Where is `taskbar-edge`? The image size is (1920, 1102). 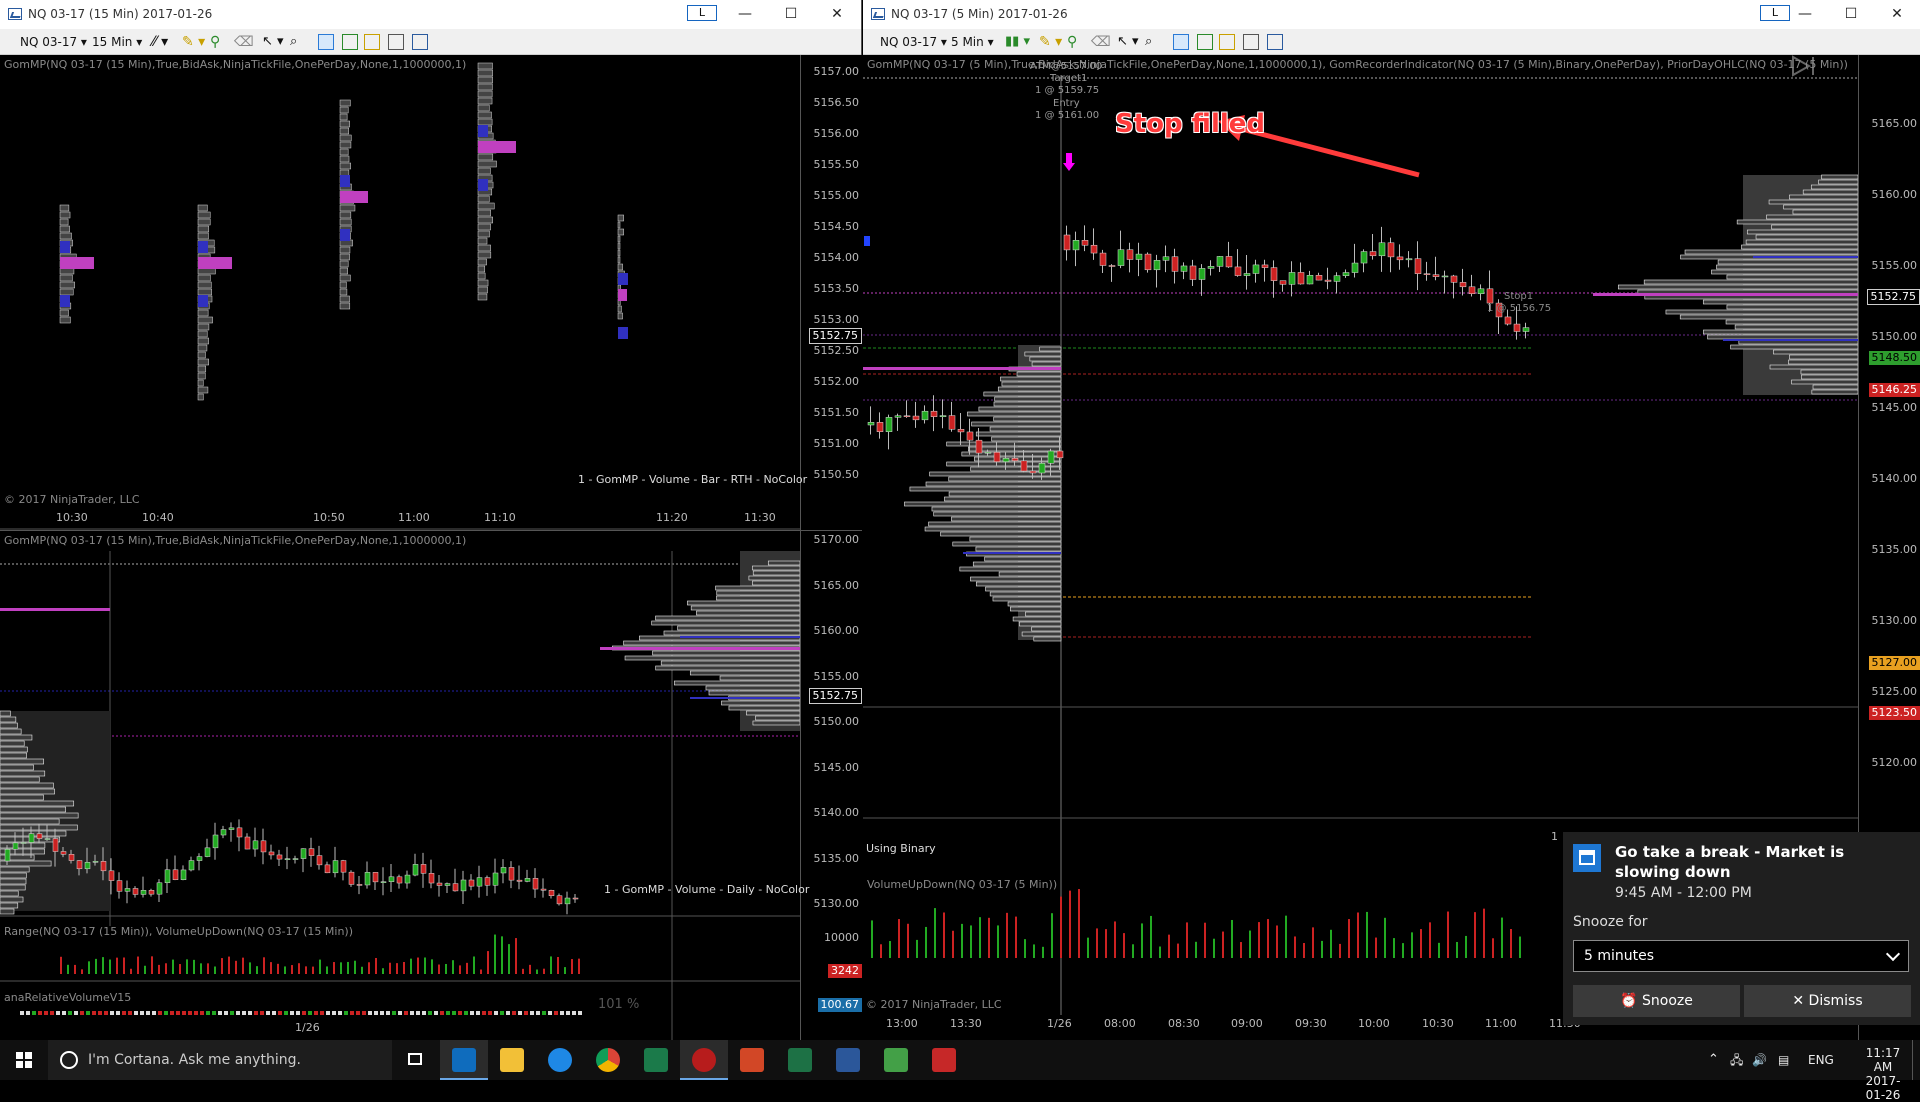 taskbar-edge is located at coordinates (560, 1060).